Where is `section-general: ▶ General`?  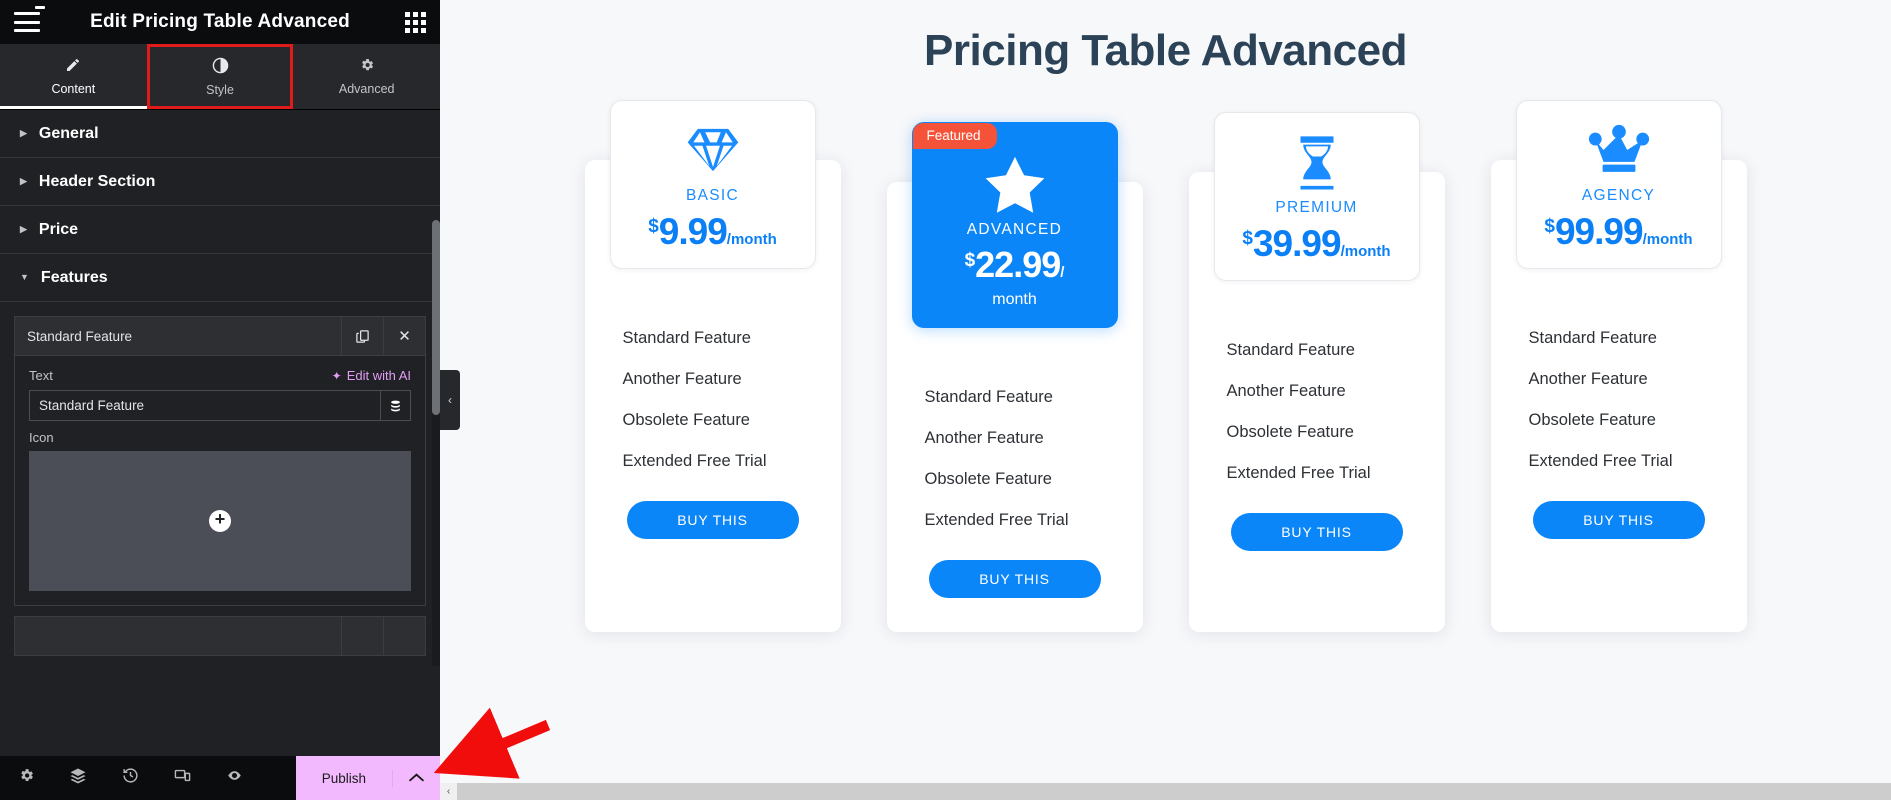 section-general: ▶ General is located at coordinates (220, 134).